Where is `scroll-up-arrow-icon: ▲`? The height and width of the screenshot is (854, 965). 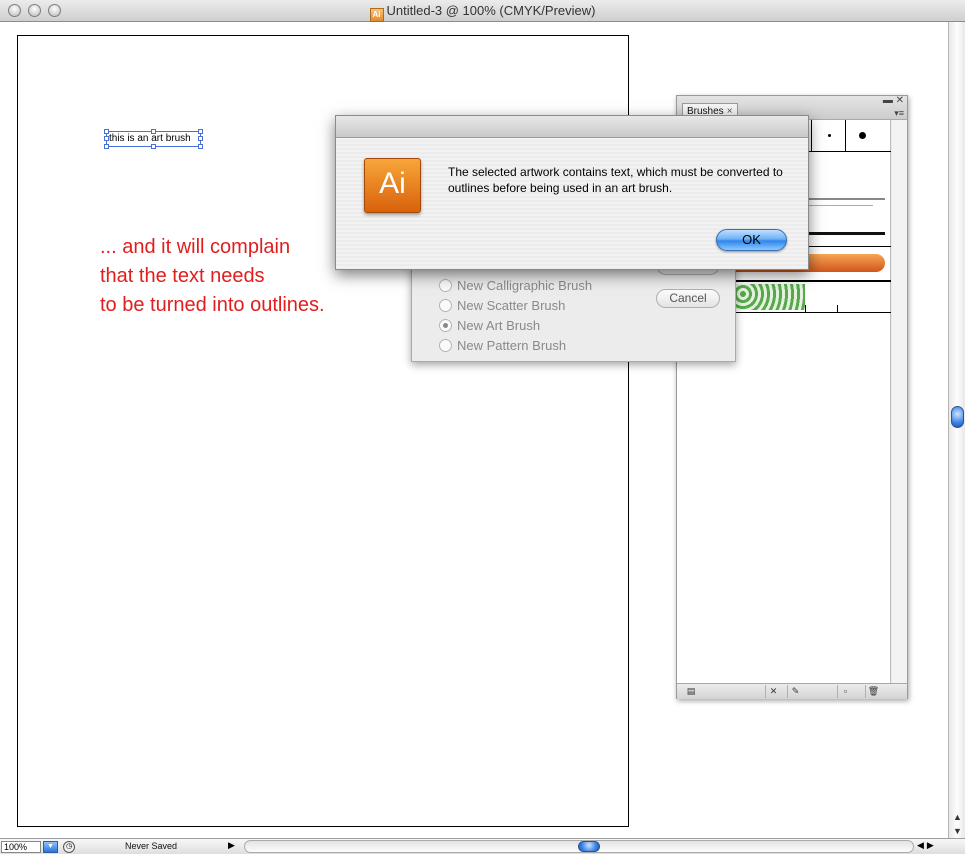
scroll-up-arrow-icon: ▲ is located at coordinates (957, 817).